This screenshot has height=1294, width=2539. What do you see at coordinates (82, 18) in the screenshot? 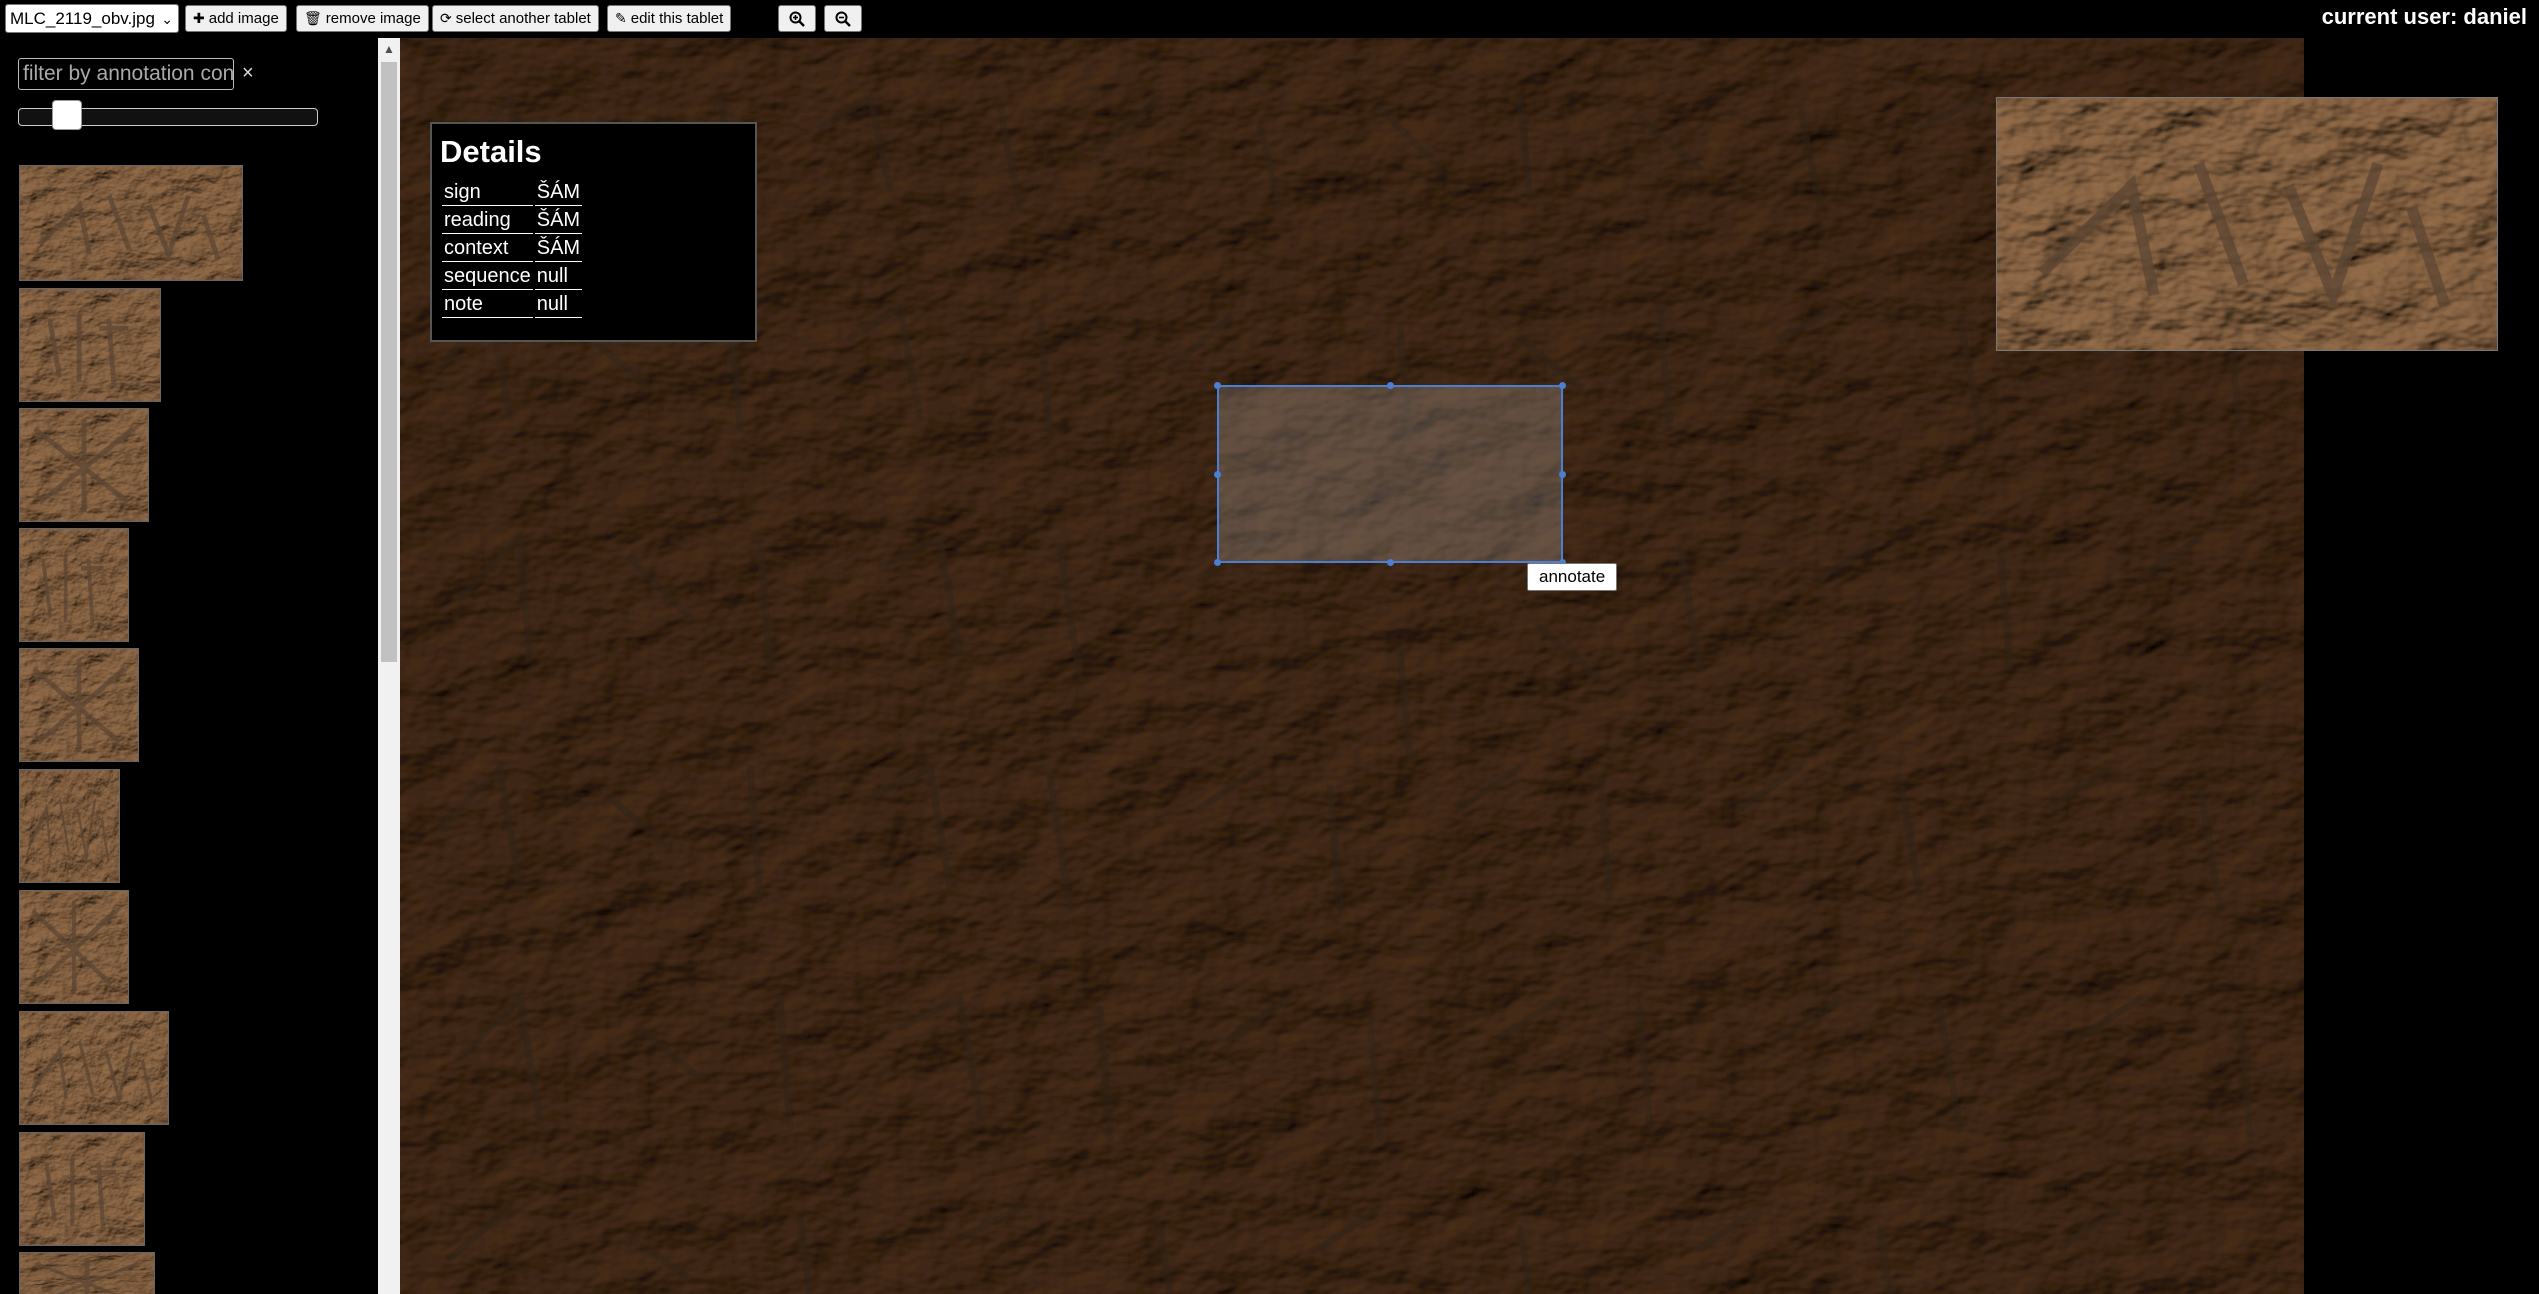
I see `image-file-select-value: MLC_2119_obv.jpg` at bounding box center [82, 18].